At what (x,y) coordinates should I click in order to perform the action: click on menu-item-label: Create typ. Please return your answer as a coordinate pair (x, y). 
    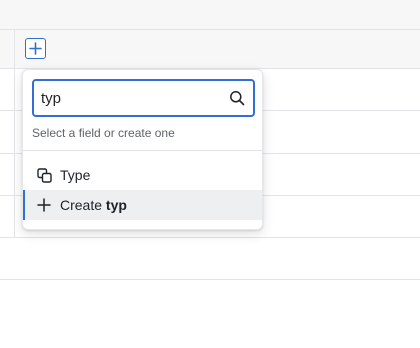
    Looking at the image, I should click on (93, 205).